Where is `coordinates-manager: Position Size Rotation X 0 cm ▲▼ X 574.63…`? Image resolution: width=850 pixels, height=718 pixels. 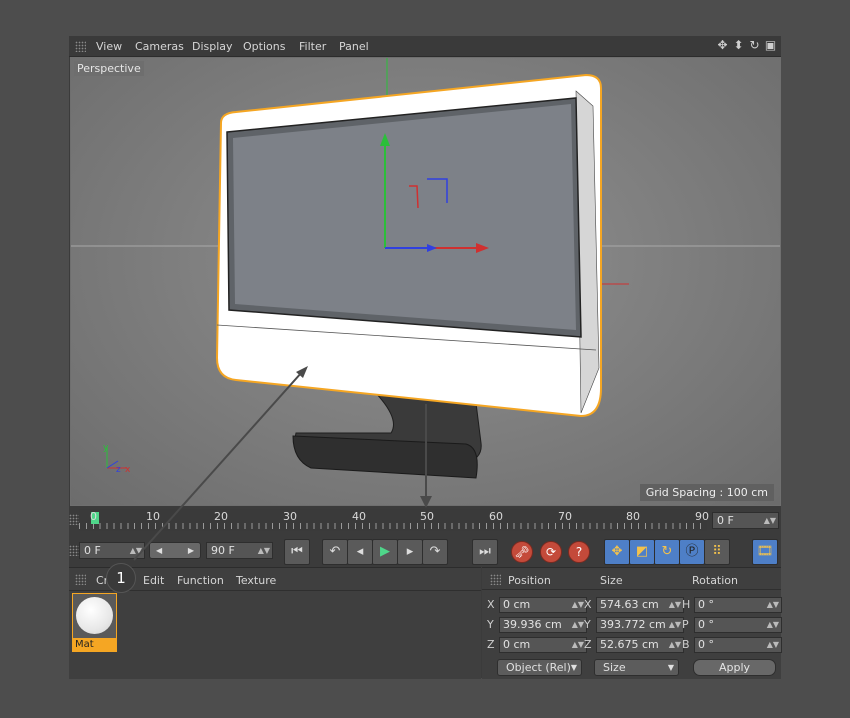 coordinates-manager: Position Size Rotation X 0 cm ▲▼ X 574.63… is located at coordinates (632, 623).